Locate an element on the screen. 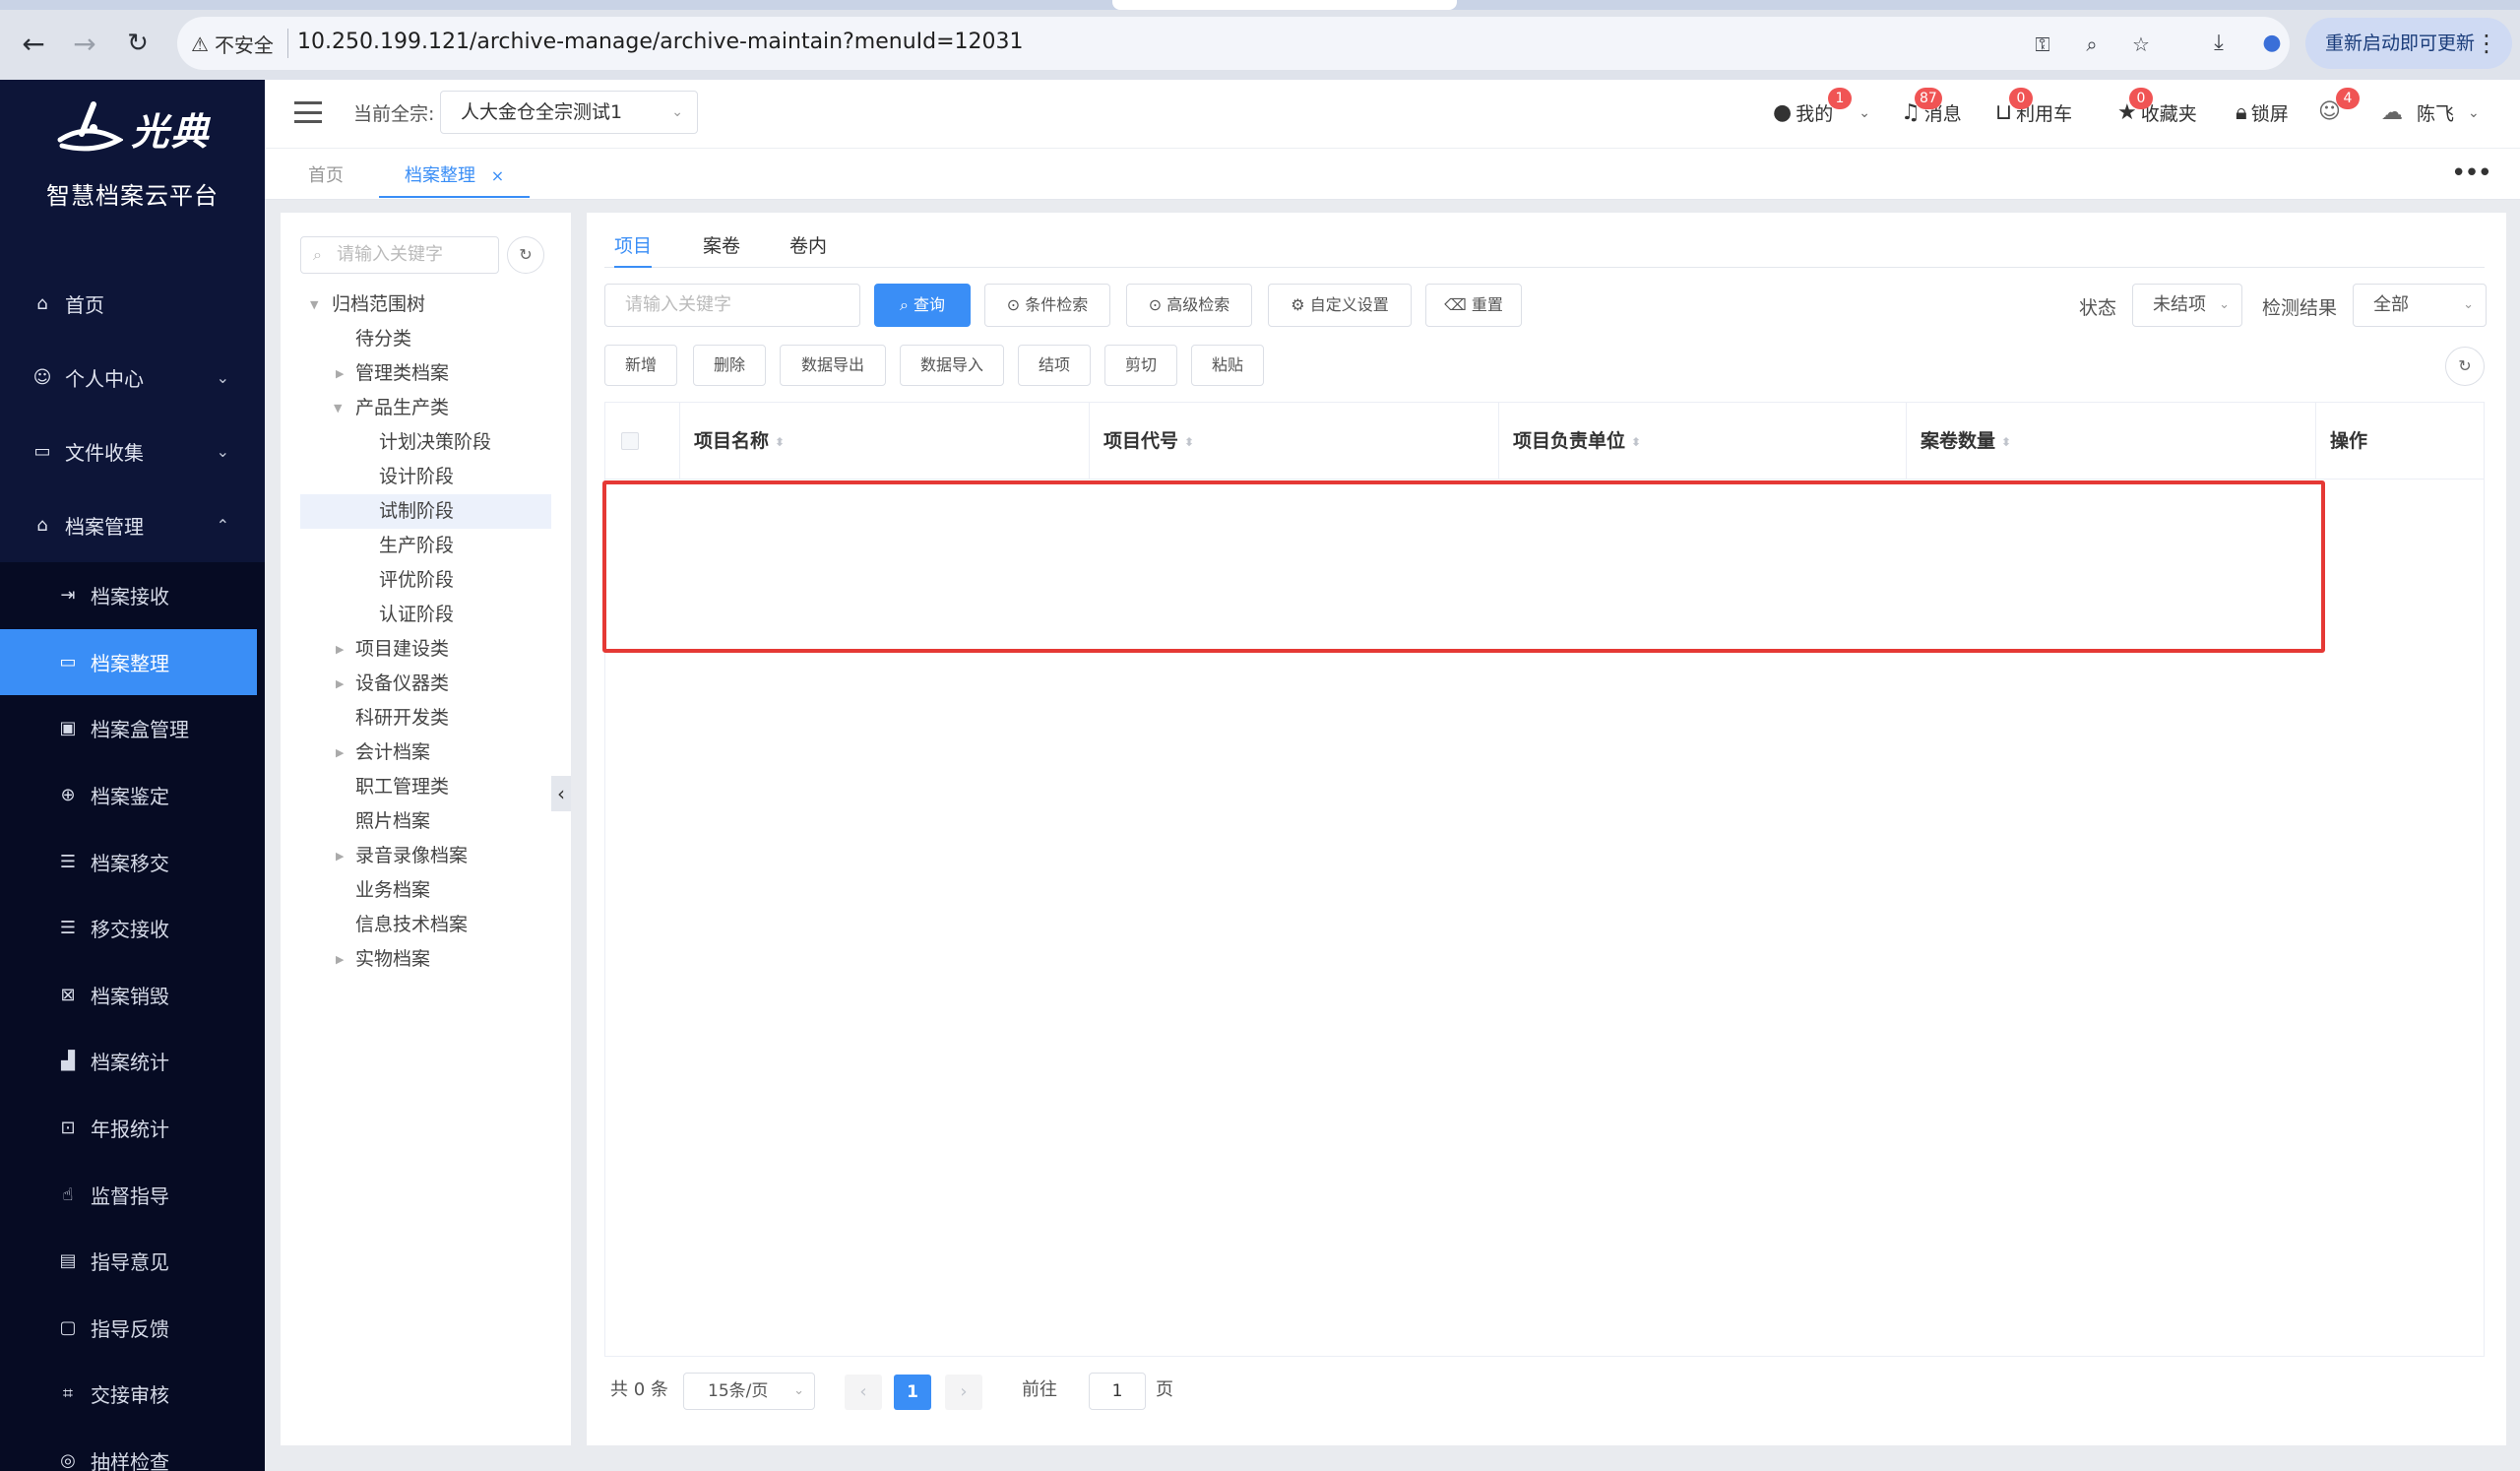 The image size is (2520, 1471). paste-button: 粘贴 is located at coordinates (1227, 365).